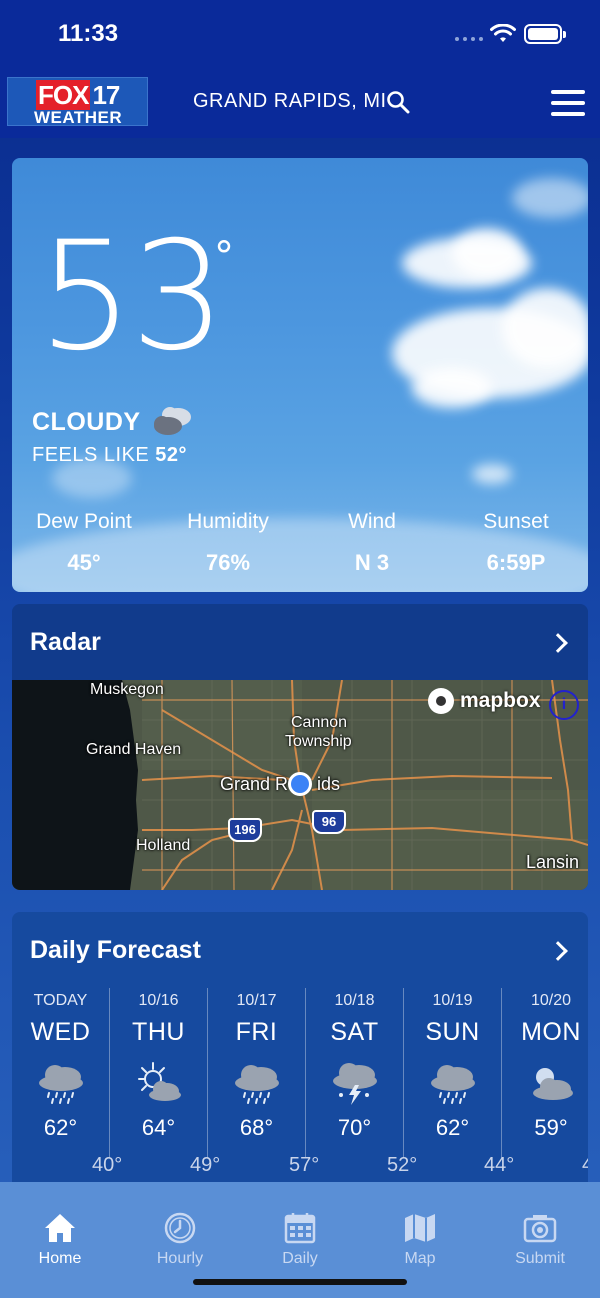 Image resolution: width=600 pixels, height=1298 pixels. What do you see at coordinates (469, 39) in the screenshot?
I see `signal-icon` at bounding box center [469, 39].